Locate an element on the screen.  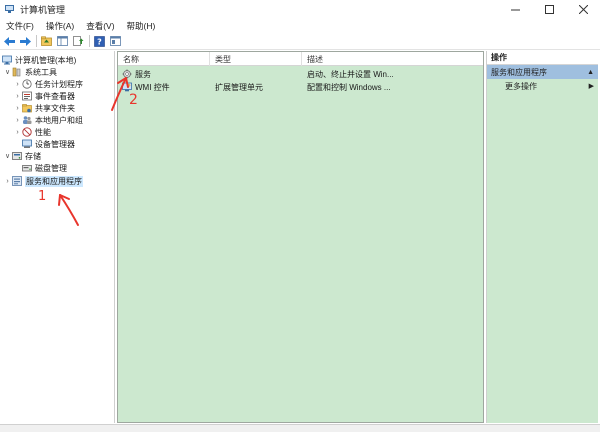
console-tree-icon is located at coordinates (62, 41).